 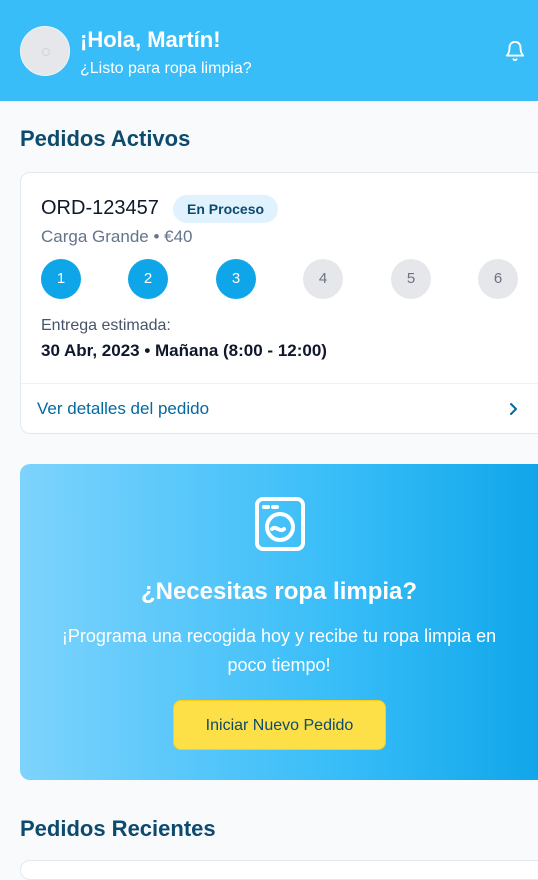 I want to click on progress-step-5: 5, so click(x=411, y=279).